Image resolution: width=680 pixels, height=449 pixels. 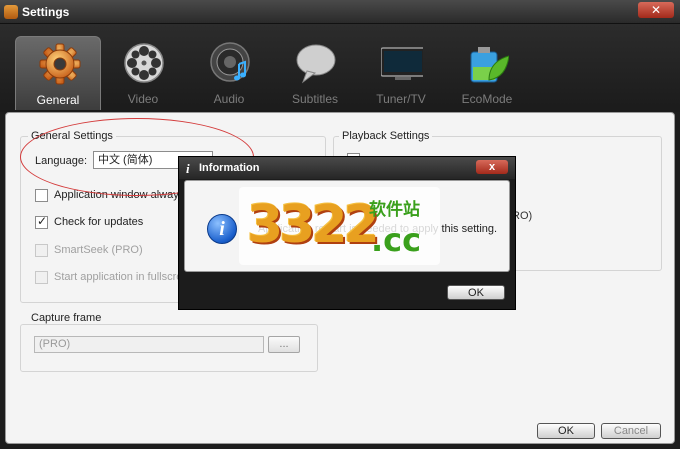 I want to click on playback-settings-title: Playback Settings, so click(x=386, y=136).